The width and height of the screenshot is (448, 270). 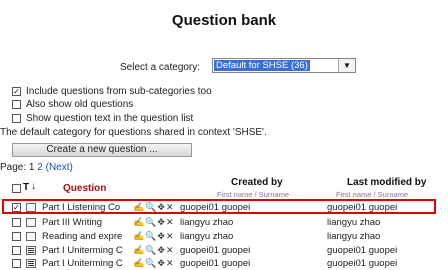 I want to click on pagination-page-2: 2, so click(x=40, y=167).